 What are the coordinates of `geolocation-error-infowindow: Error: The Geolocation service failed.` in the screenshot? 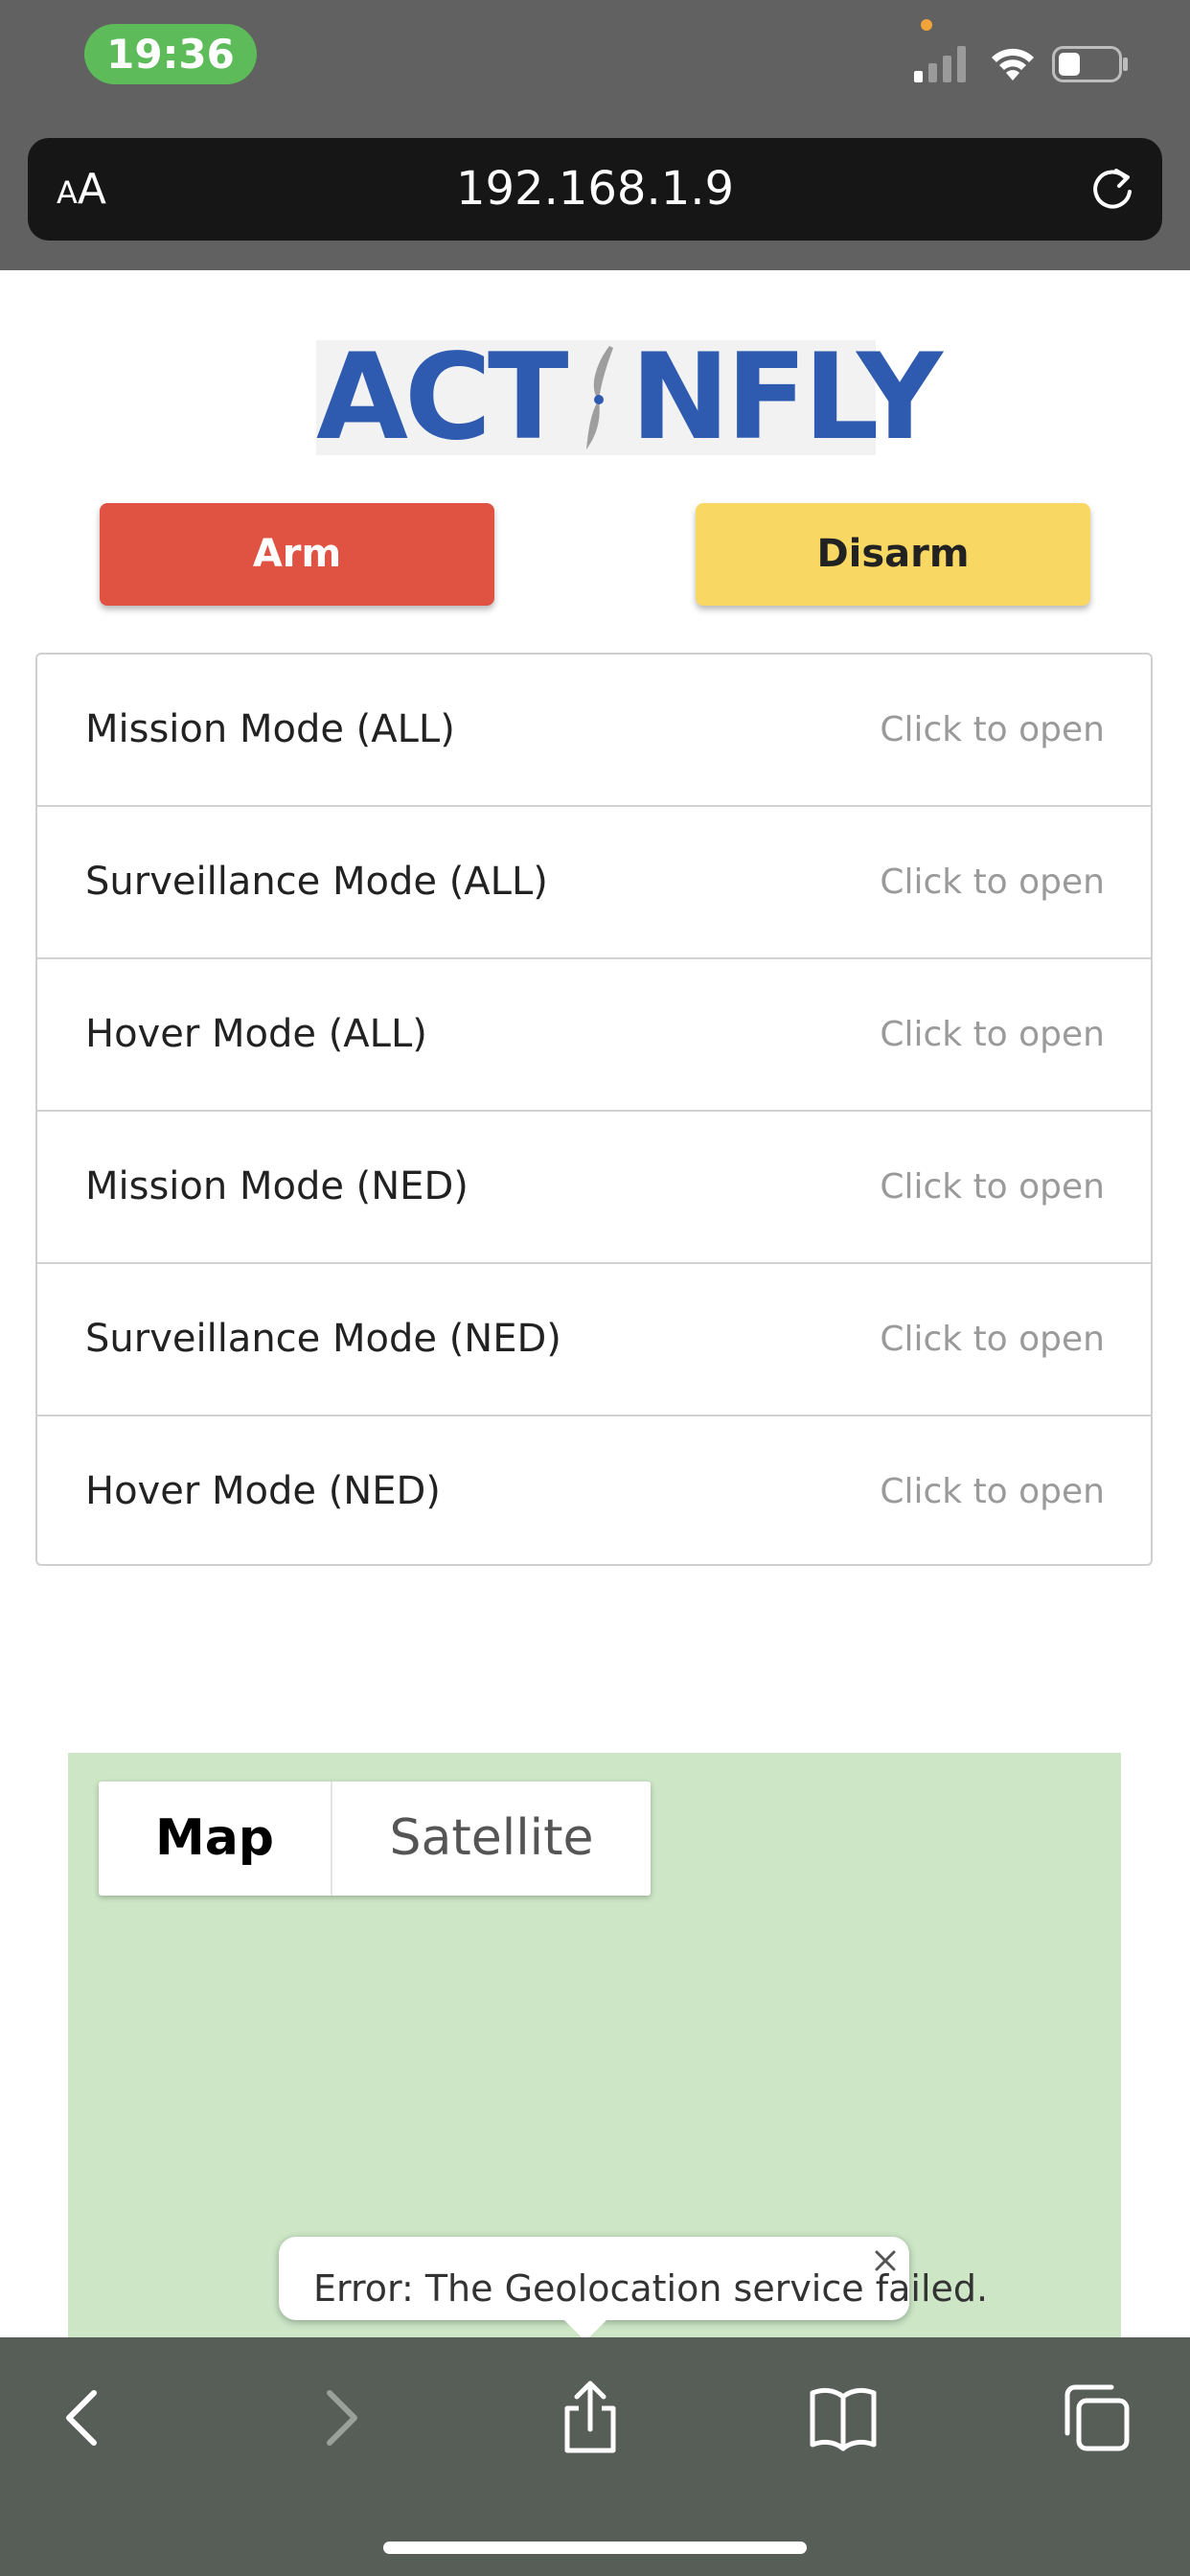 It's located at (634, 2289).